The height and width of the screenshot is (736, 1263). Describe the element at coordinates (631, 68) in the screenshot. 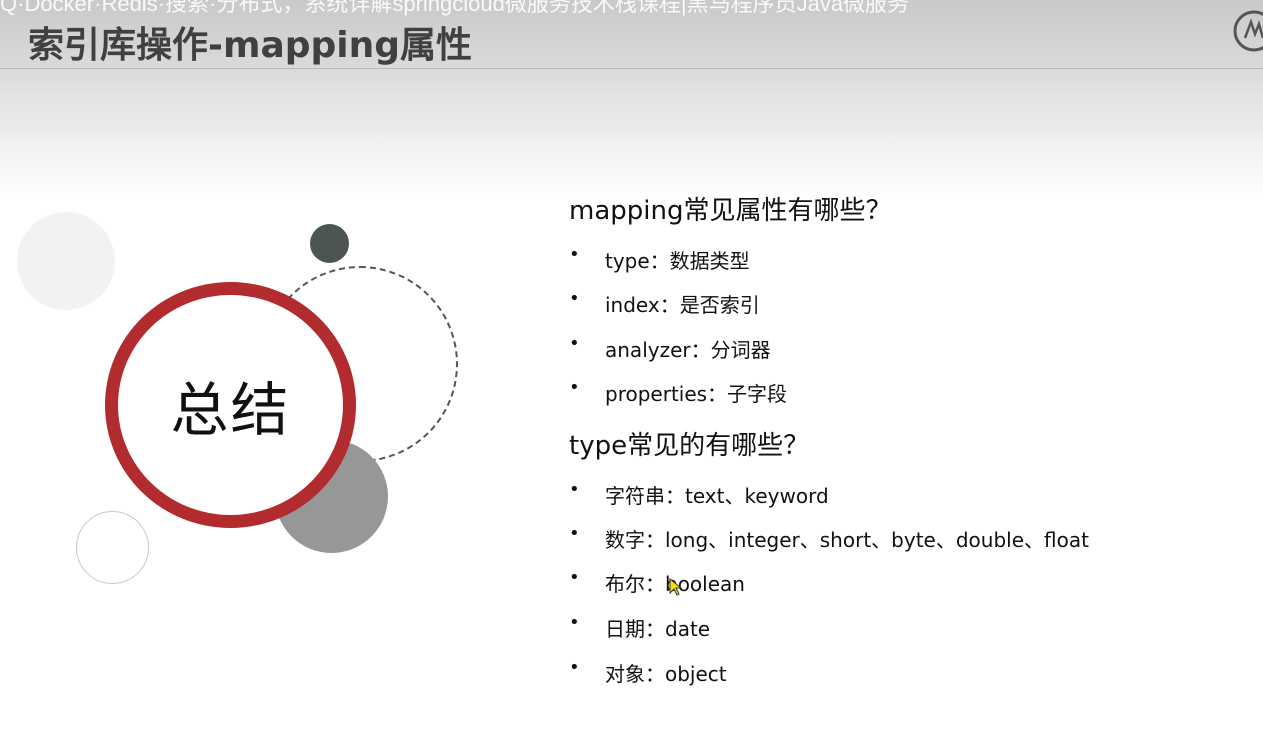

I see `header-divider` at that location.